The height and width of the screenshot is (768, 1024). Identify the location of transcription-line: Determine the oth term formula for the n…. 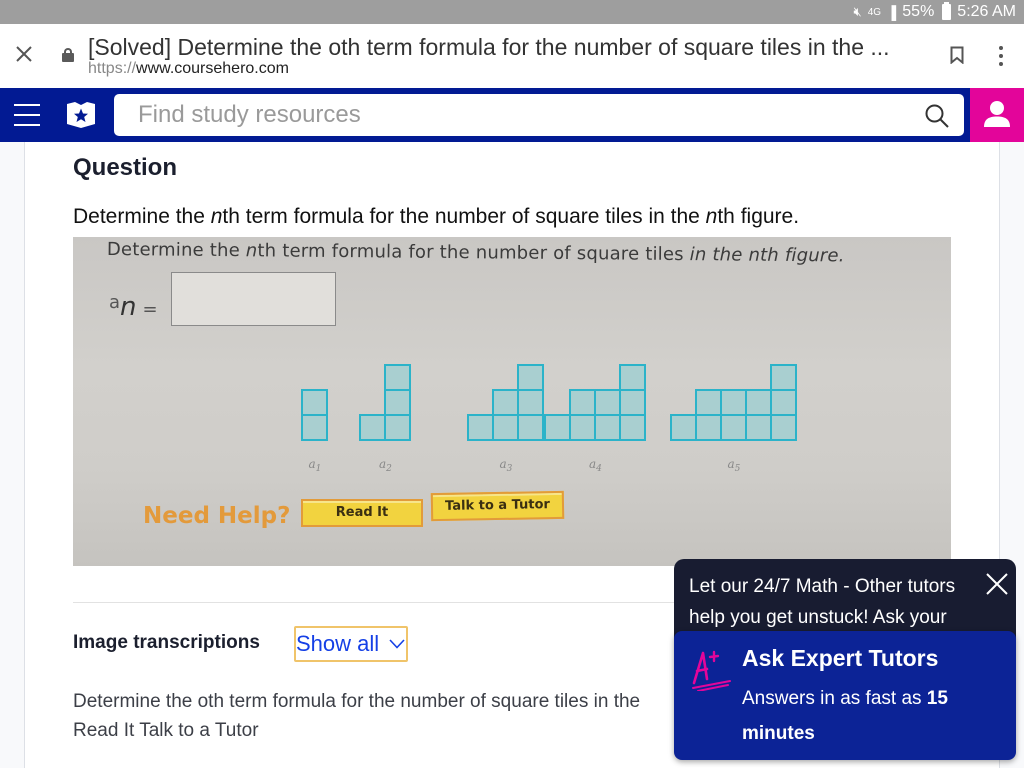
(357, 701).